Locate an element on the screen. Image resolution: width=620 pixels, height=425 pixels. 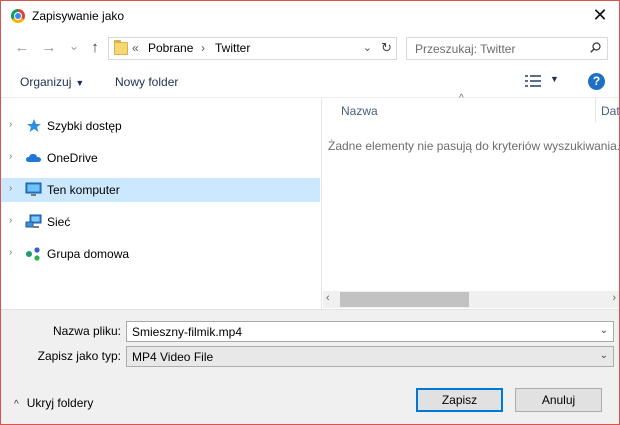
tree-item-onedrive: › OneDrive is located at coordinates (160, 158).